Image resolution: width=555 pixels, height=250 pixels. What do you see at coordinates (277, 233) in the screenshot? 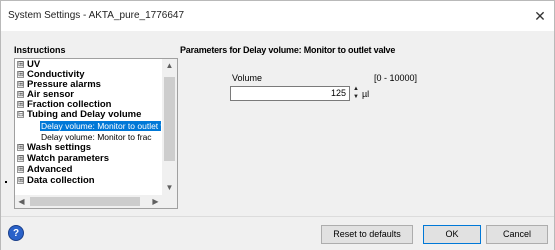
I see `dialog-button-bar: ? Reset to defaults OK Cancel` at bounding box center [277, 233].